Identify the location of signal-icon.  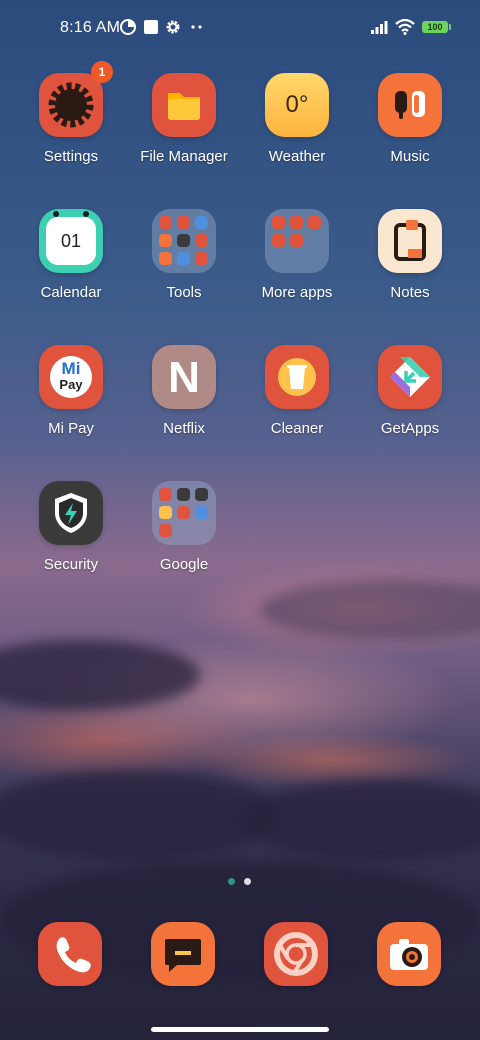
(379, 27).